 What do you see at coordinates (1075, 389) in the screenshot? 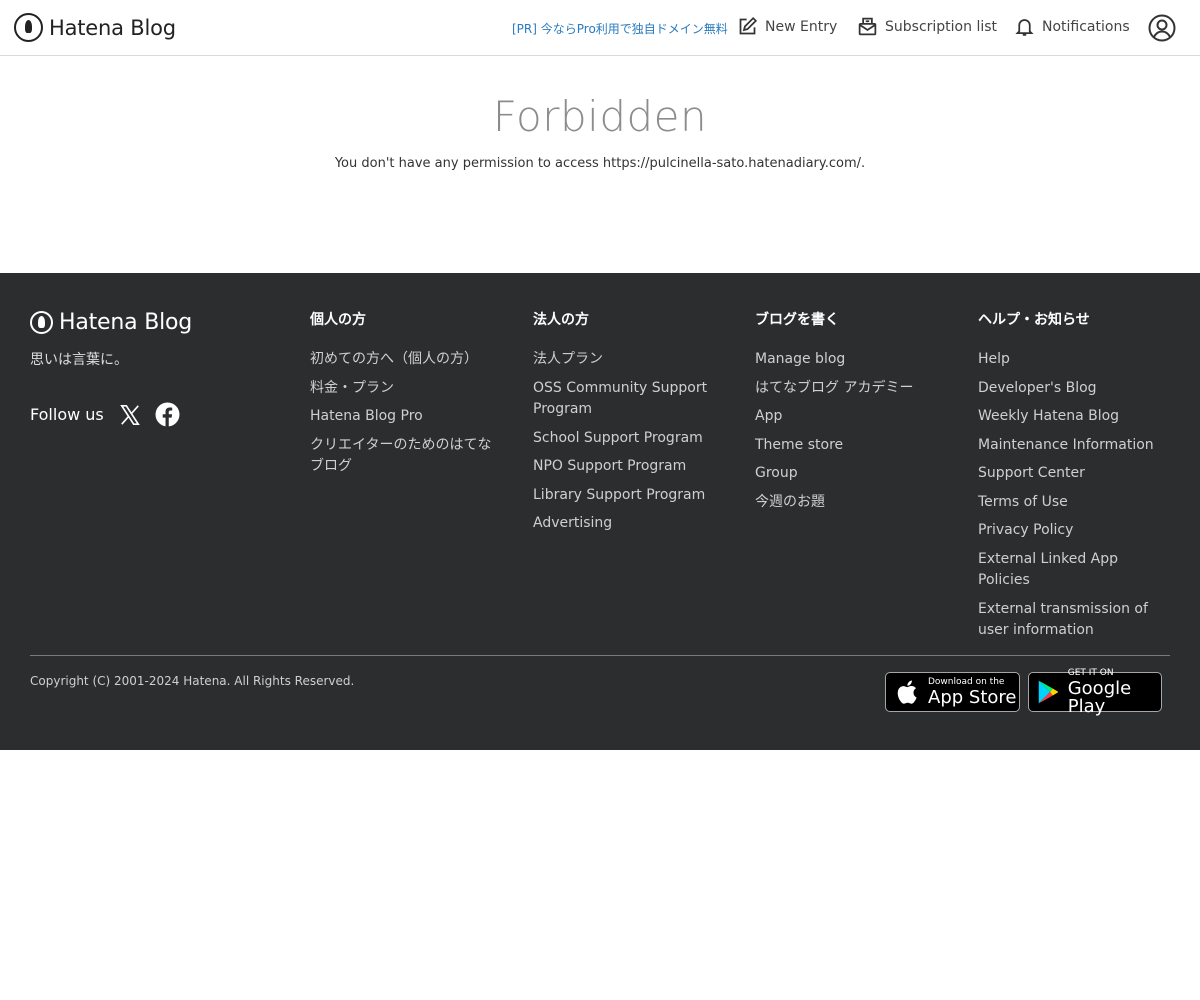
I see `footer-link: Developer's Blog` at bounding box center [1075, 389].